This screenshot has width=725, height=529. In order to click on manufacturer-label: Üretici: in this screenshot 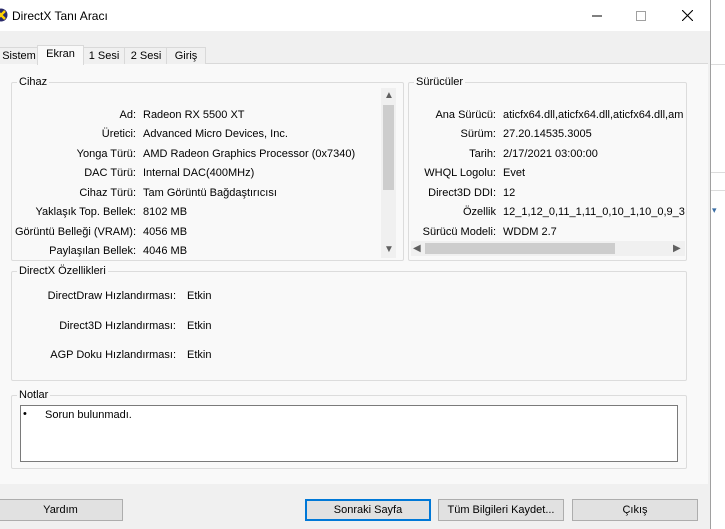, I will do `click(118, 134)`.